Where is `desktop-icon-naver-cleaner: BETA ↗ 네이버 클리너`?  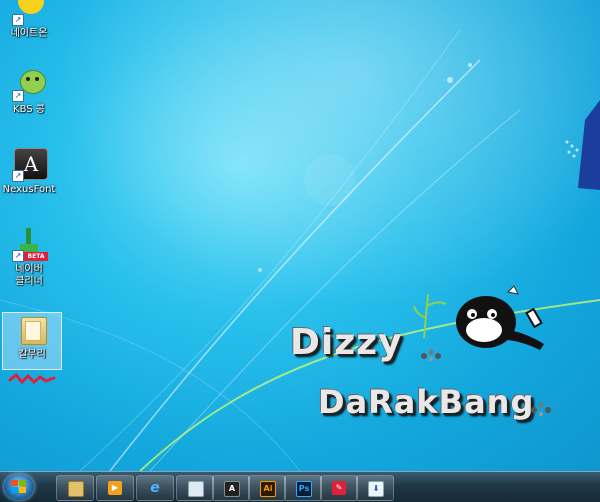
desktop-icon-naver-cleaner: BETA ↗ 네이버 클리너 is located at coordinates (29, 258).